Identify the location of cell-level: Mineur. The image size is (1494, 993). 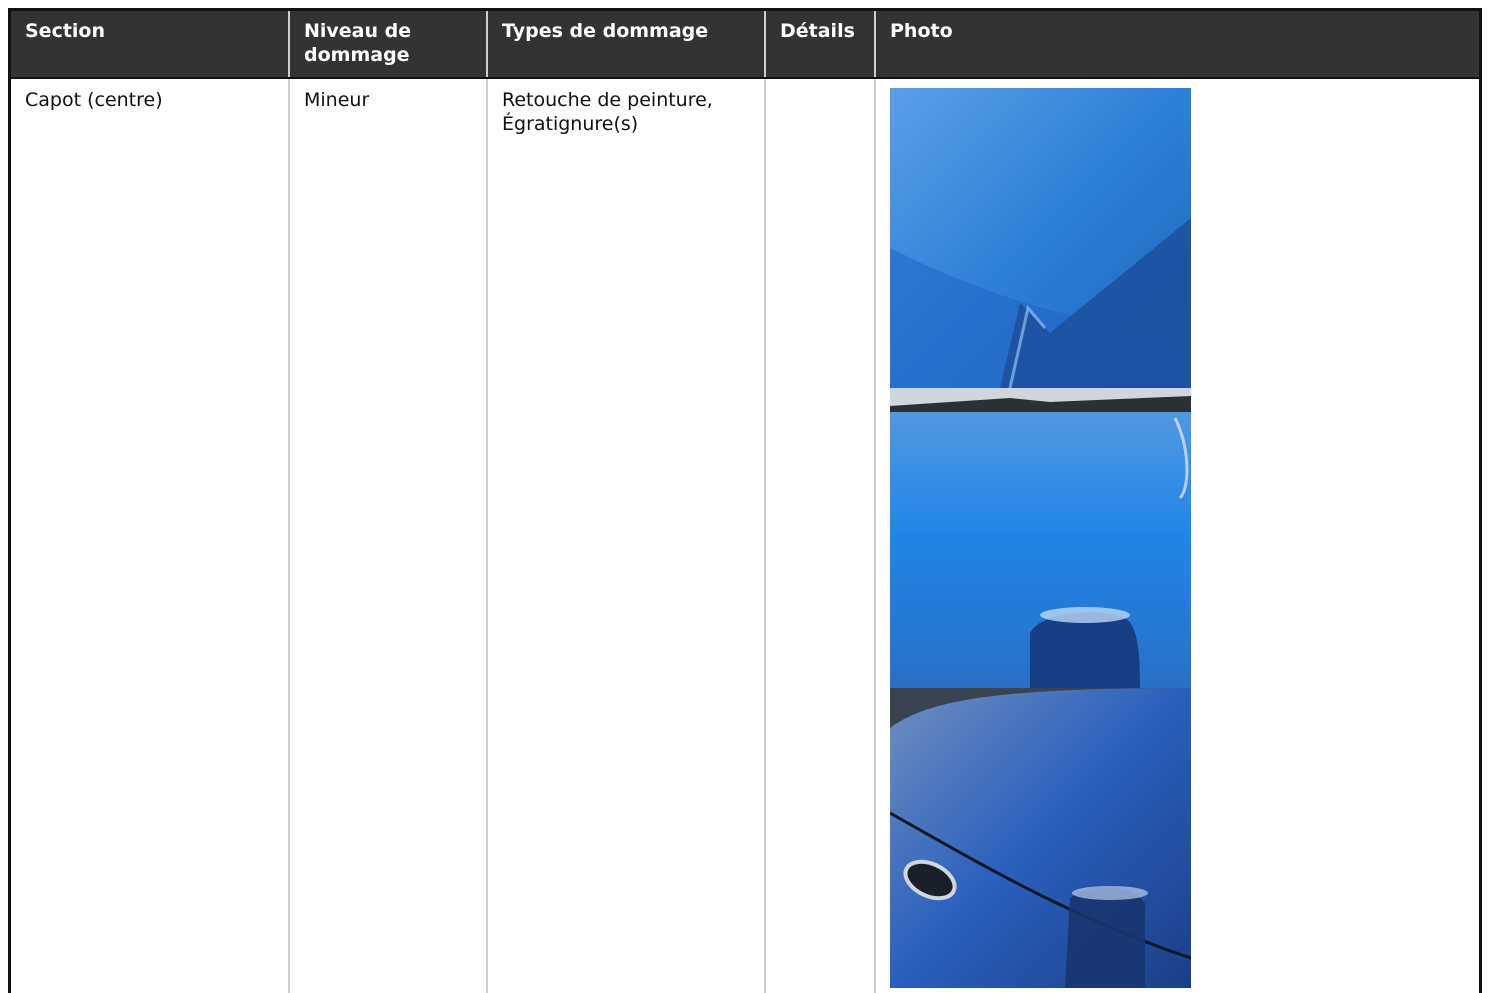
(387, 535).